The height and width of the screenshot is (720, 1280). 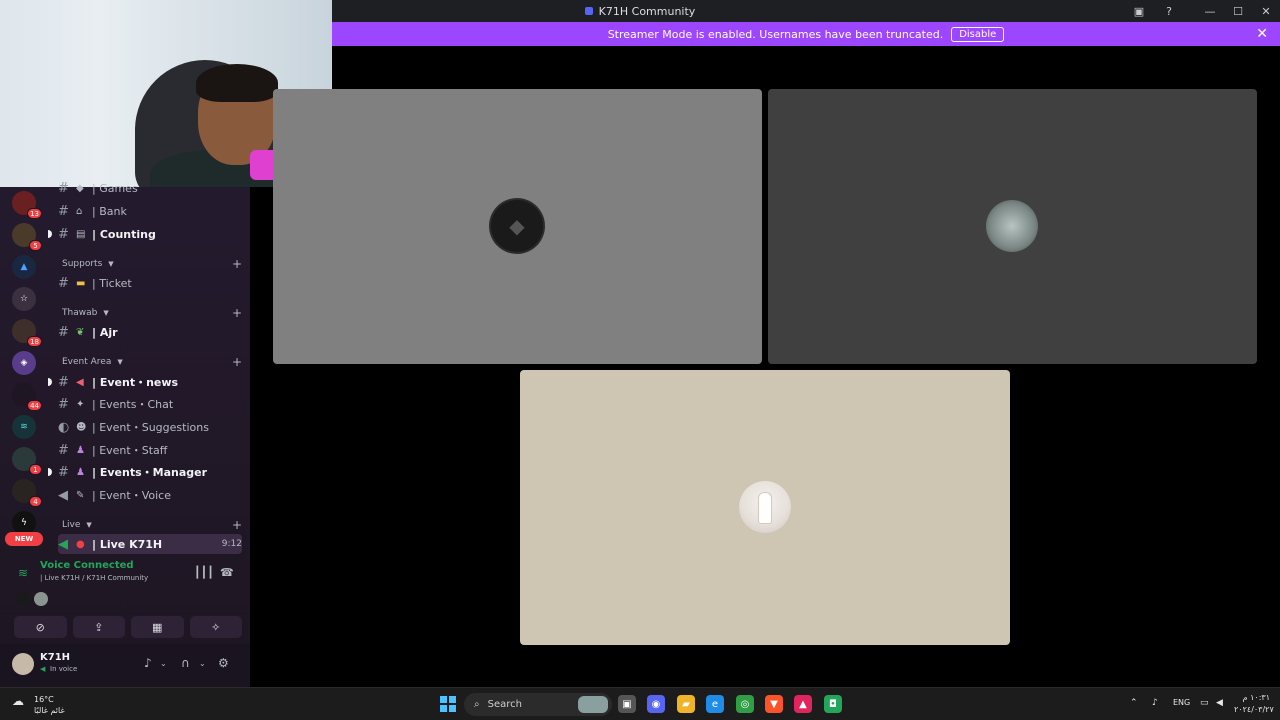 What do you see at coordinates (24, 539) in the screenshot?
I see `new-badge: NEW` at bounding box center [24, 539].